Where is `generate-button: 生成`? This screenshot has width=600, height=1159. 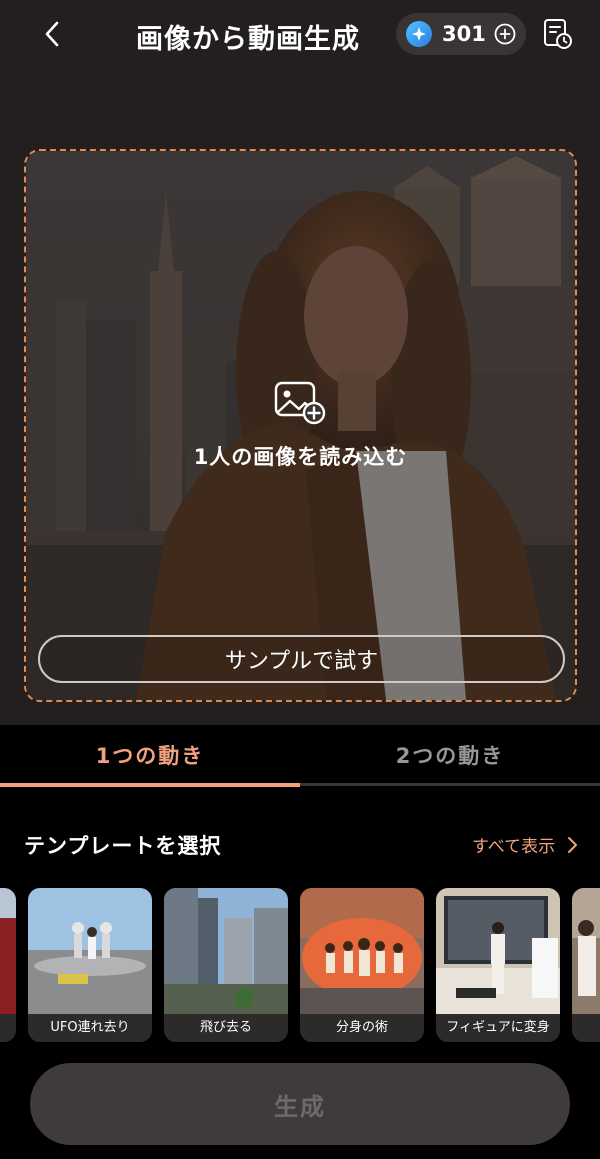
generate-button: 生成 is located at coordinates (300, 1104).